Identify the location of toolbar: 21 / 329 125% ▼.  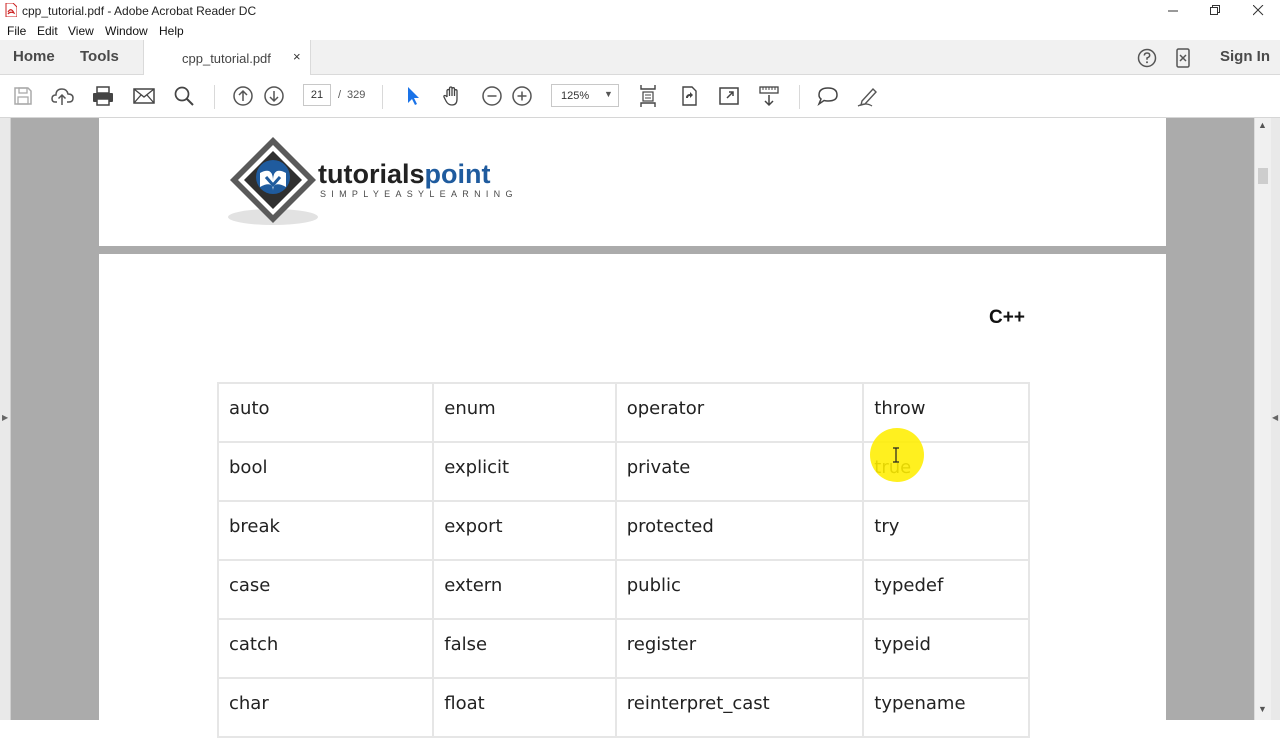
(640, 96).